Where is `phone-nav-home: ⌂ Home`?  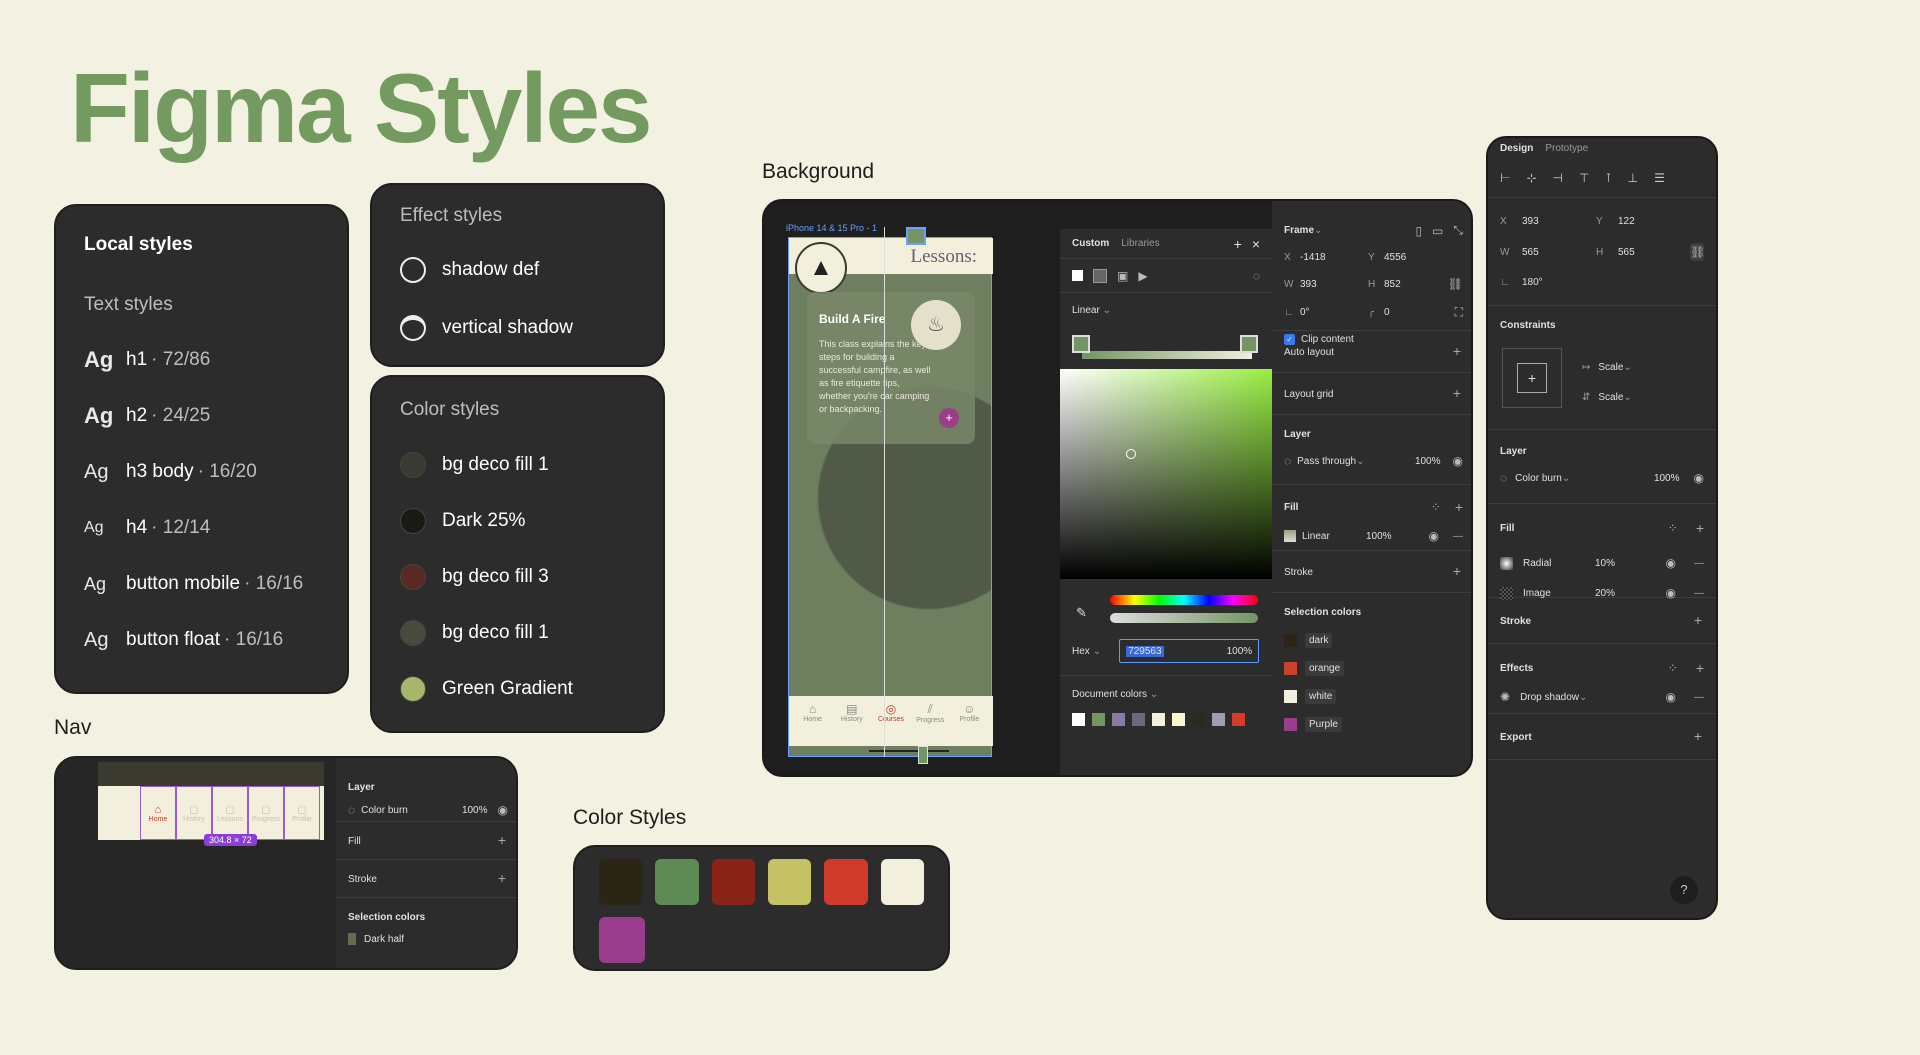
phone-nav-home: ⌂ Home is located at coordinates (812, 712).